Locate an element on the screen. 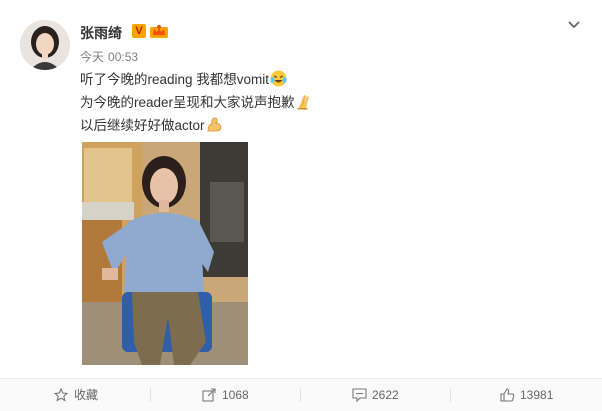 This screenshot has height=411, width=602. like-button: 13981 is located at coordinates (535, 395).